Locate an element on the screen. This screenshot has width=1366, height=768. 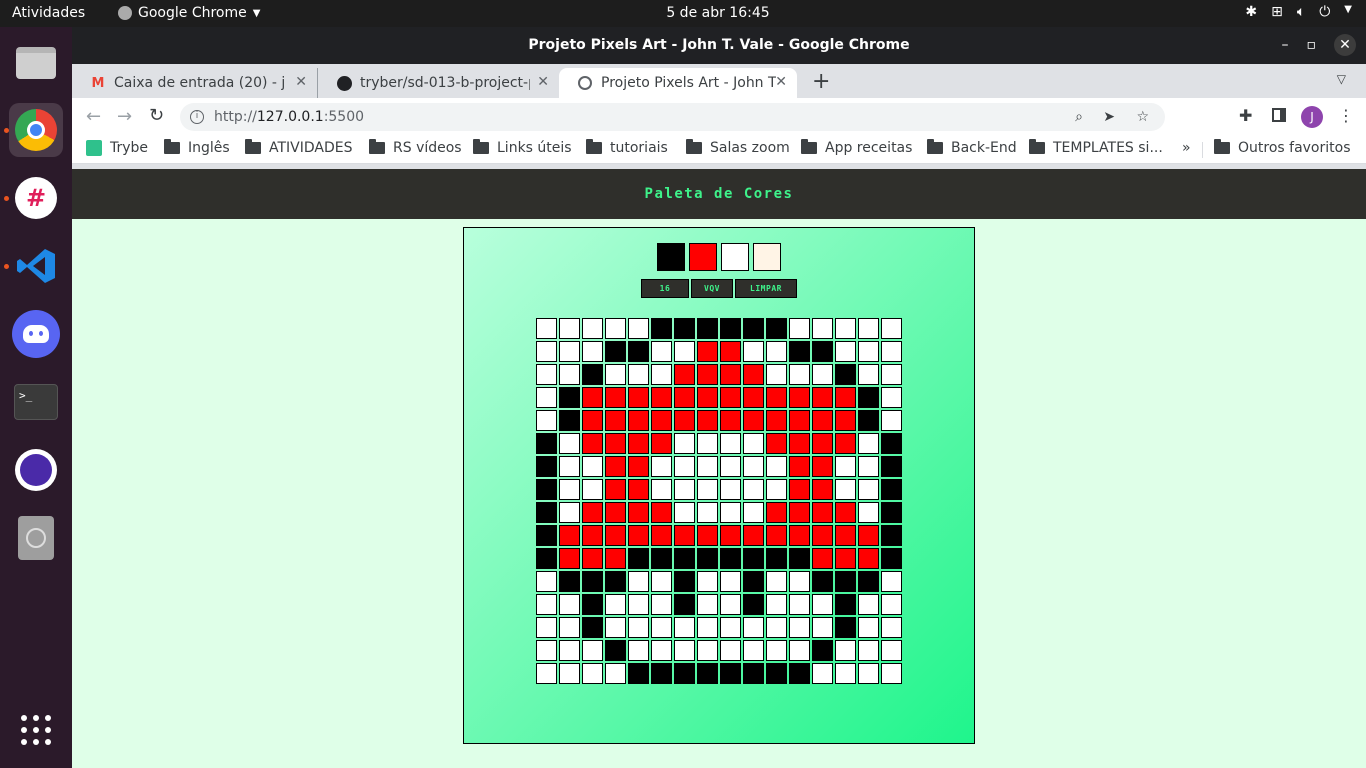
more-menu-icon: ⋮ is located at coordinates (1346, 115).